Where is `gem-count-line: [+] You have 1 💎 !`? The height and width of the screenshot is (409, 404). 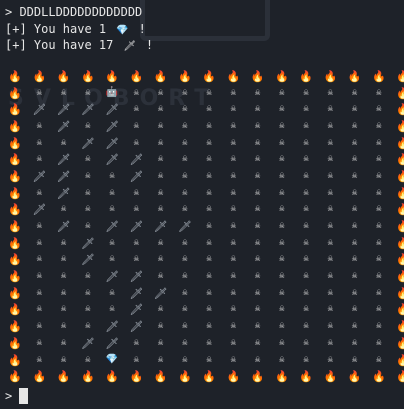
gem-count-line: [+] You have 1 💎 ! is located at coordinates (75, 29).